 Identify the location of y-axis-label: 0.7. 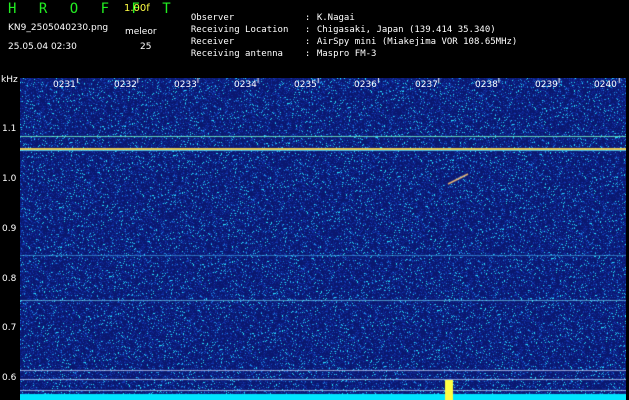
(9, 328).